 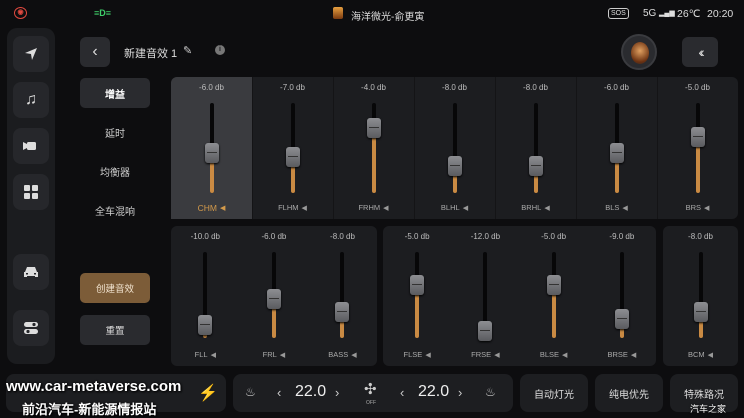 I want to click on seat-heat-right-icon: ♨, so click(x=490, y=392).